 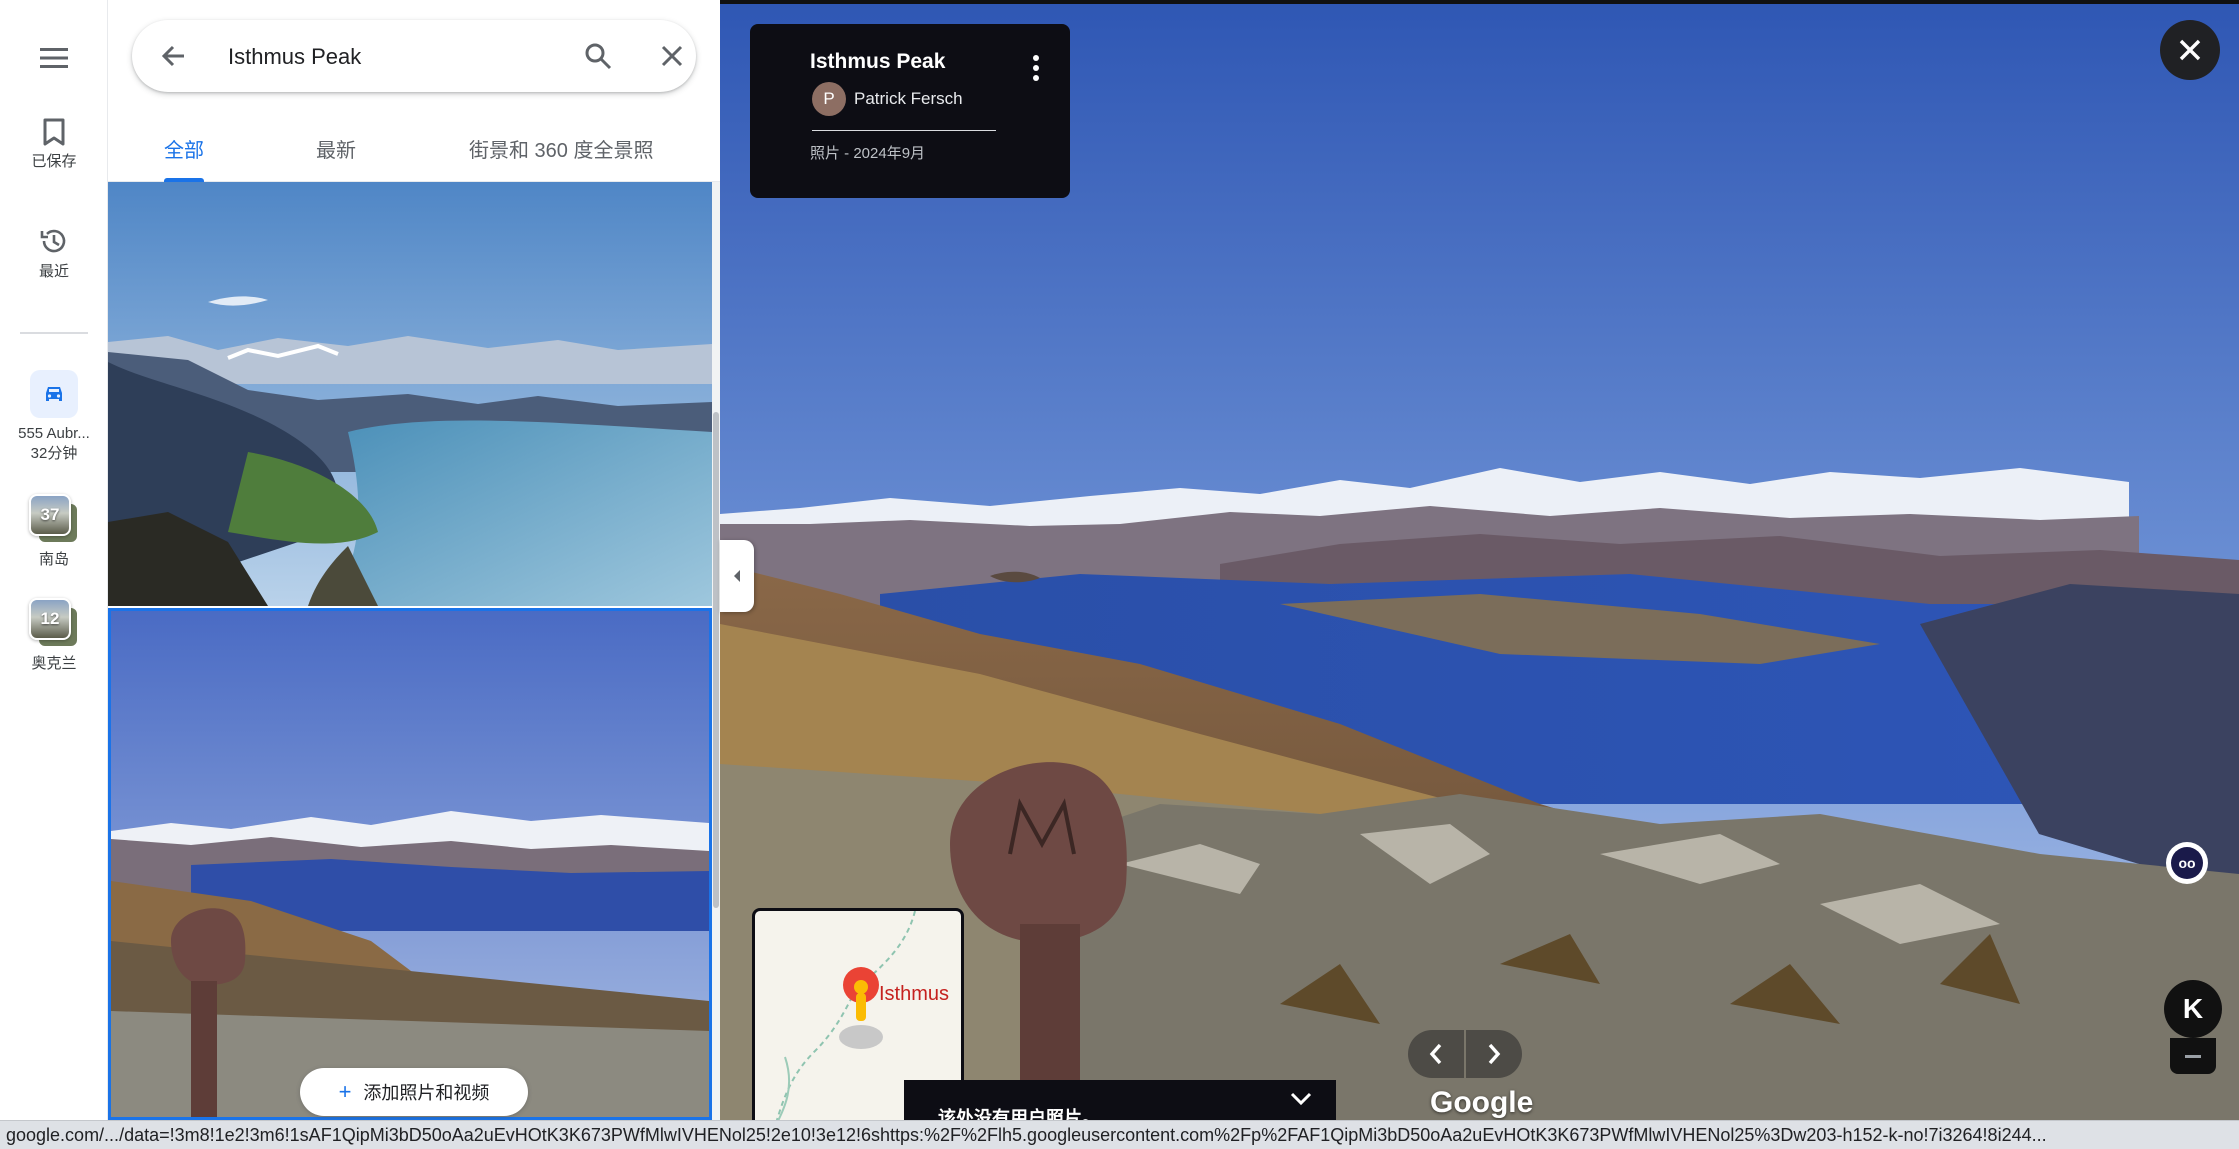 I want to click on avatar: P, so click(x=829, y=99).